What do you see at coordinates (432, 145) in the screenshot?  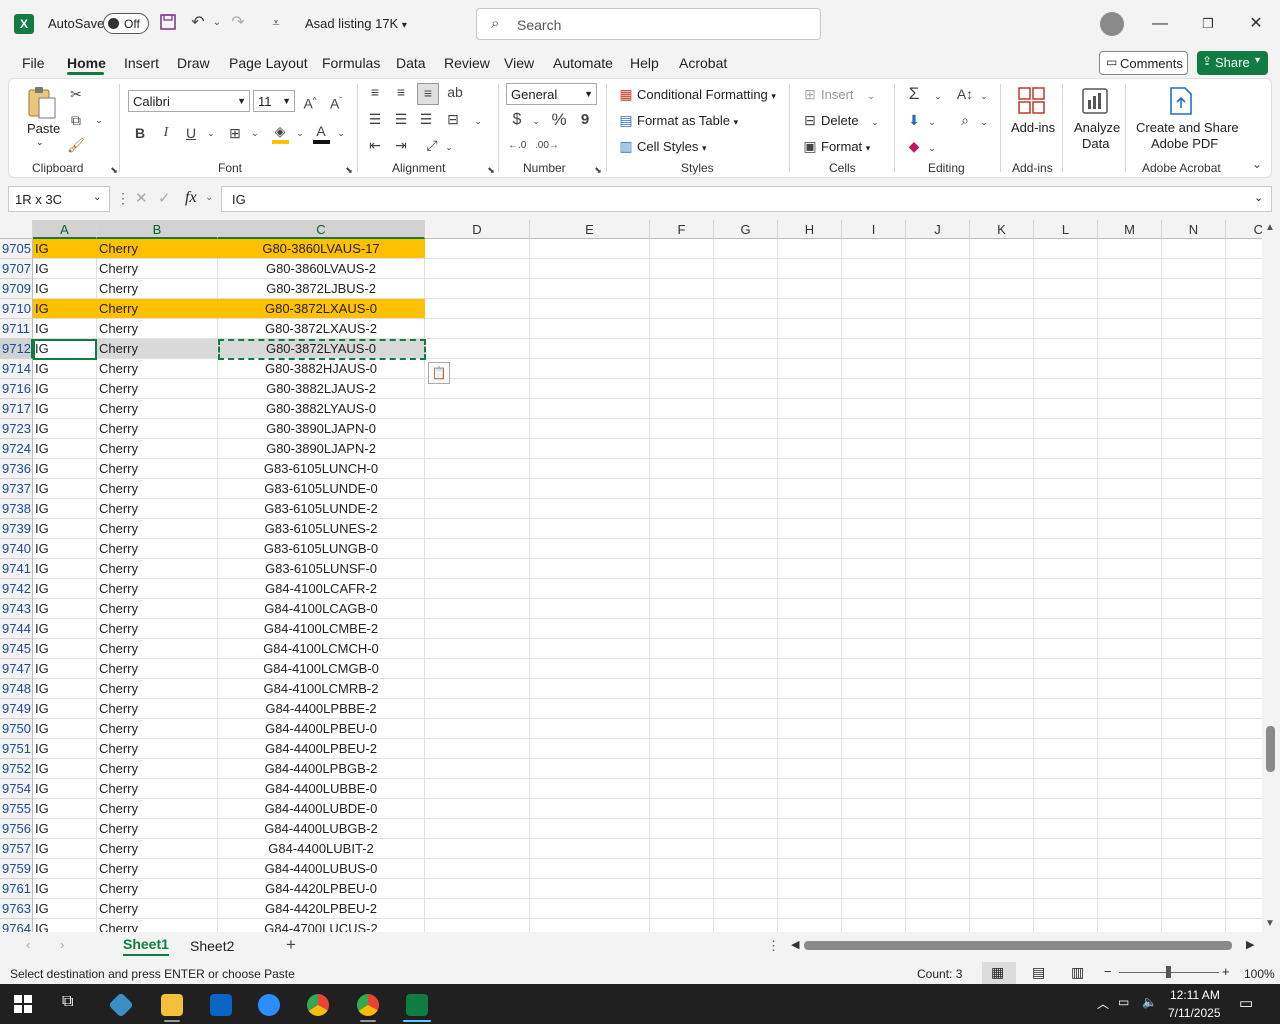 I see `orientation-icon: ⤢` at bounding box center [432, 145].